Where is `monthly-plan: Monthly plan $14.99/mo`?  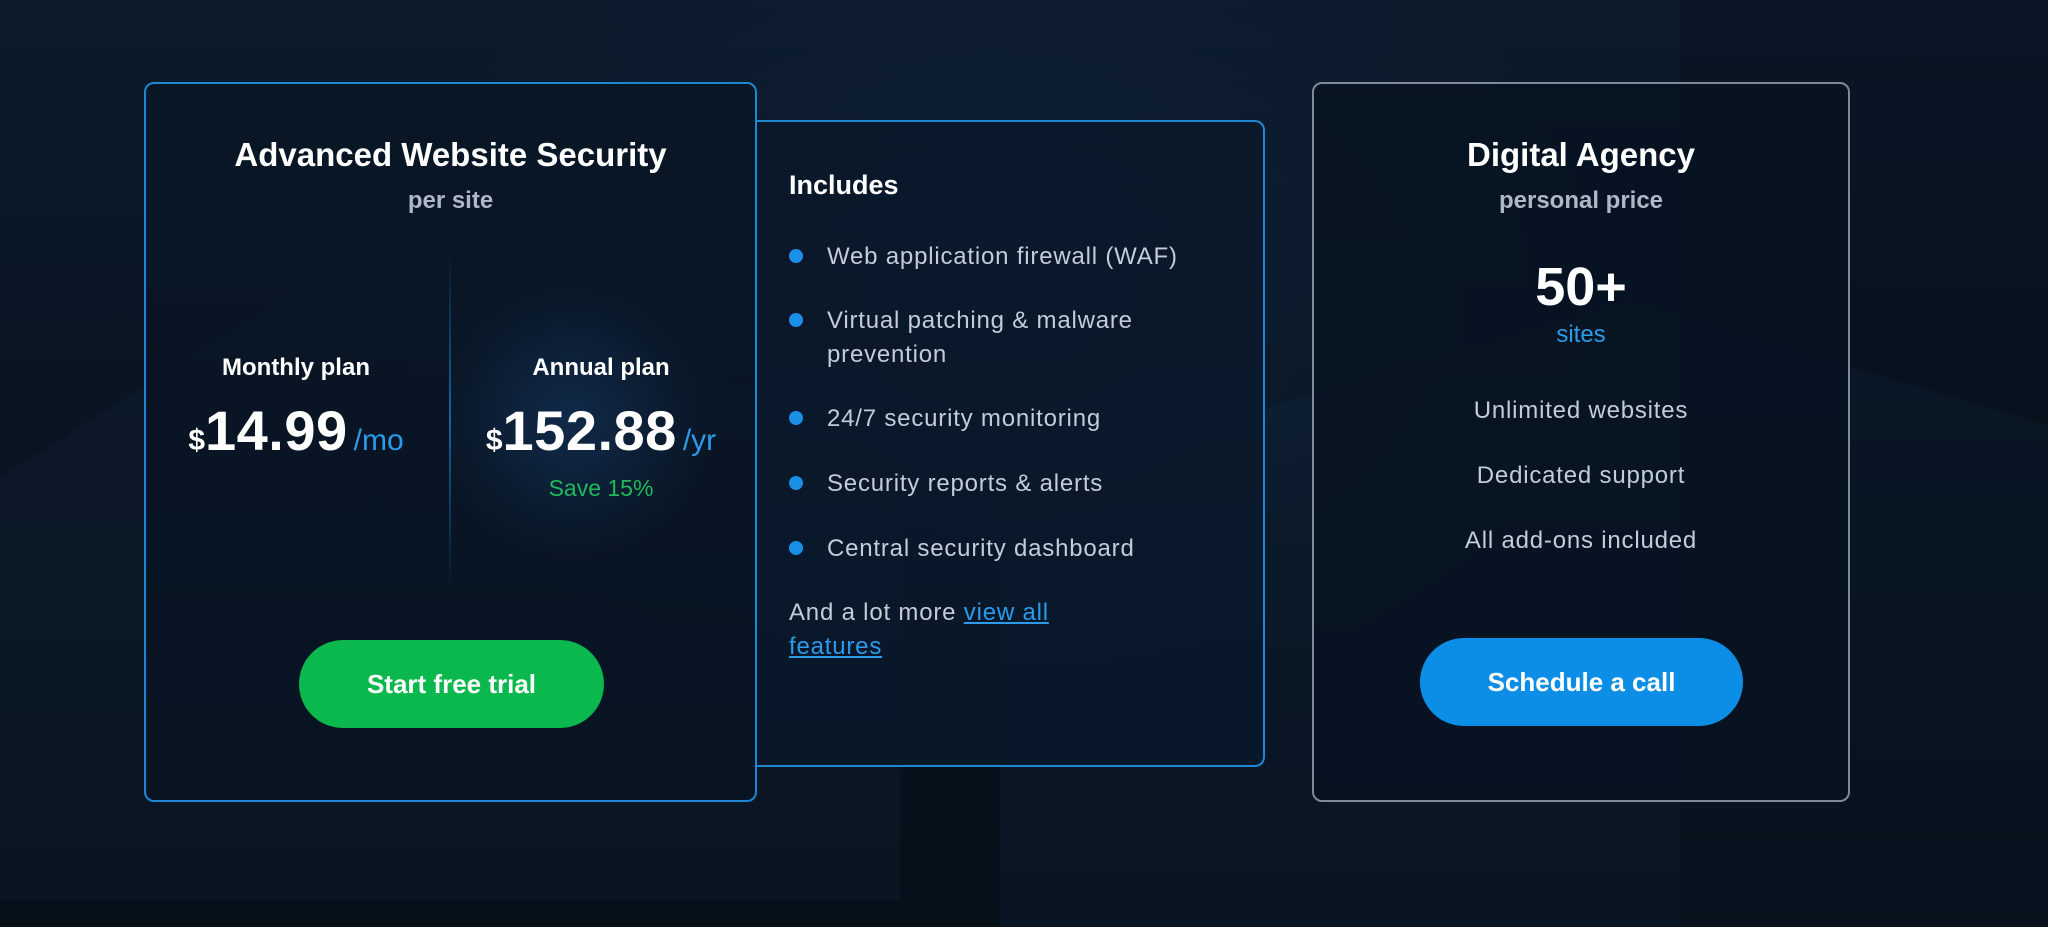 monthly-plan: Monthly plan $14.99/mo is located at coordinates (296, 408).